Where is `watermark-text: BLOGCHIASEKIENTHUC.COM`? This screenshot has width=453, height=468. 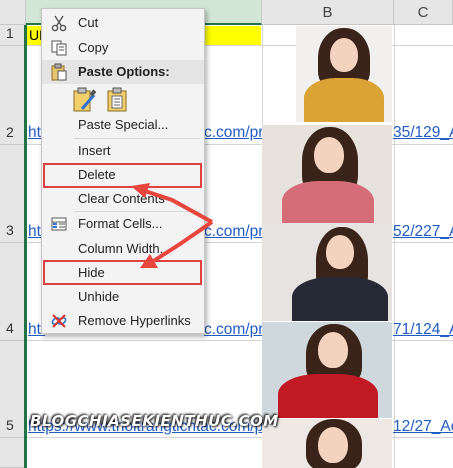 watermark-text: BLOGCHIASEKIENTHUC.COM is located at coordinates (154, 421).